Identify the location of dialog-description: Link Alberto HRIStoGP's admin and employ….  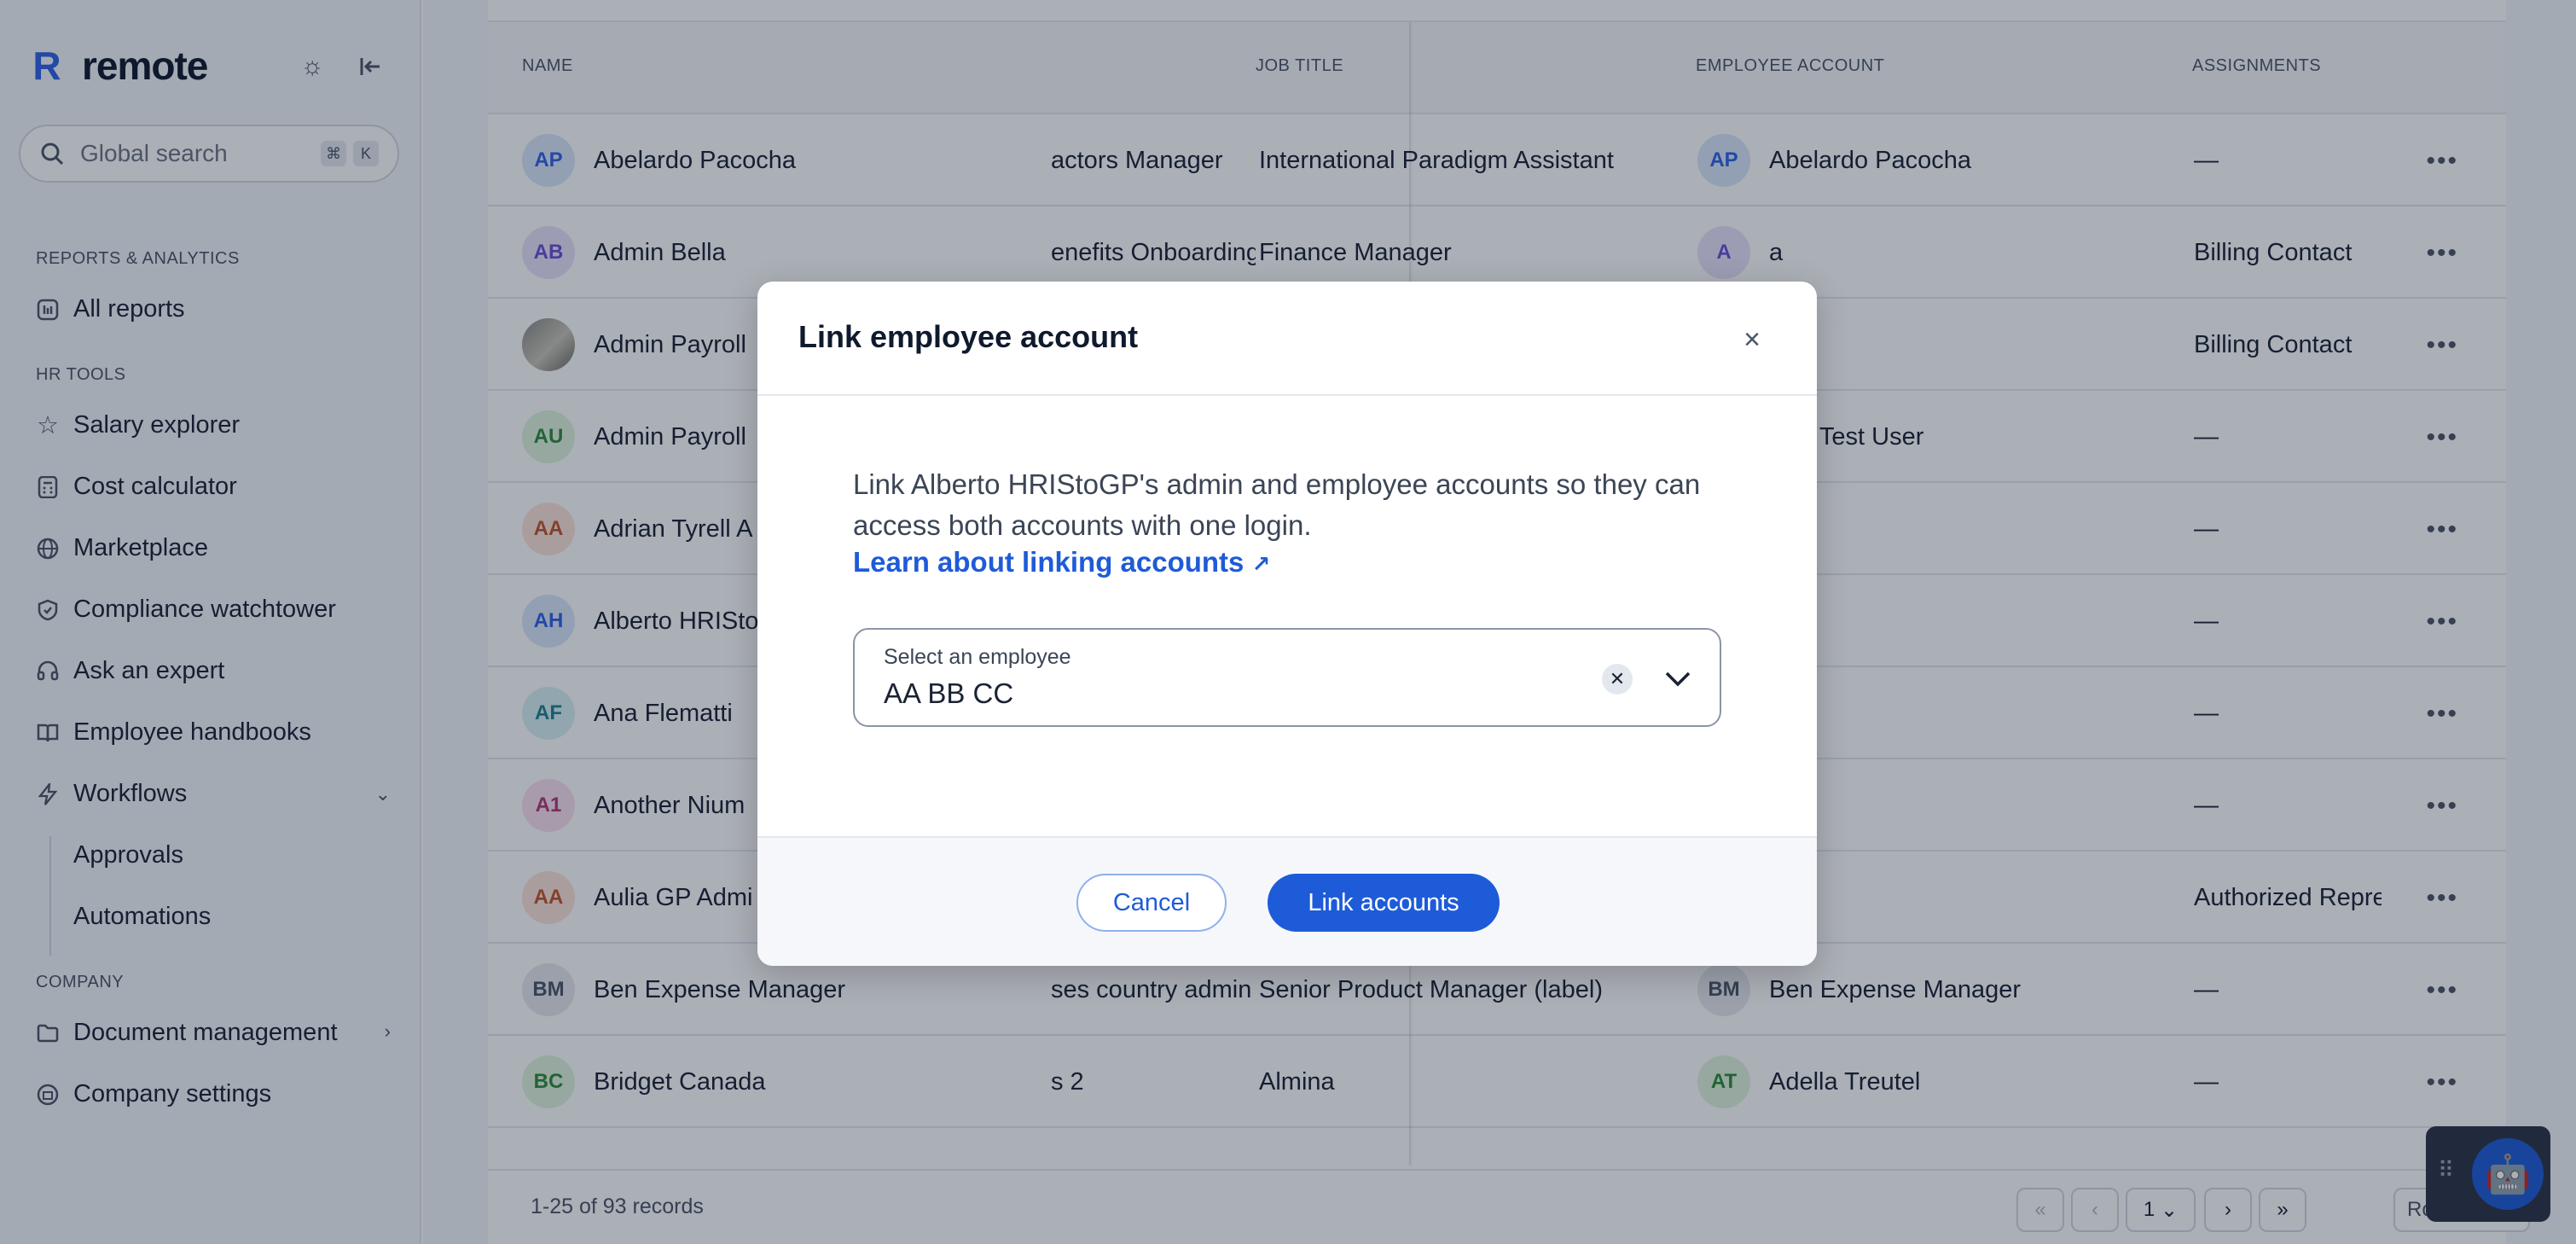
(1277, 504).